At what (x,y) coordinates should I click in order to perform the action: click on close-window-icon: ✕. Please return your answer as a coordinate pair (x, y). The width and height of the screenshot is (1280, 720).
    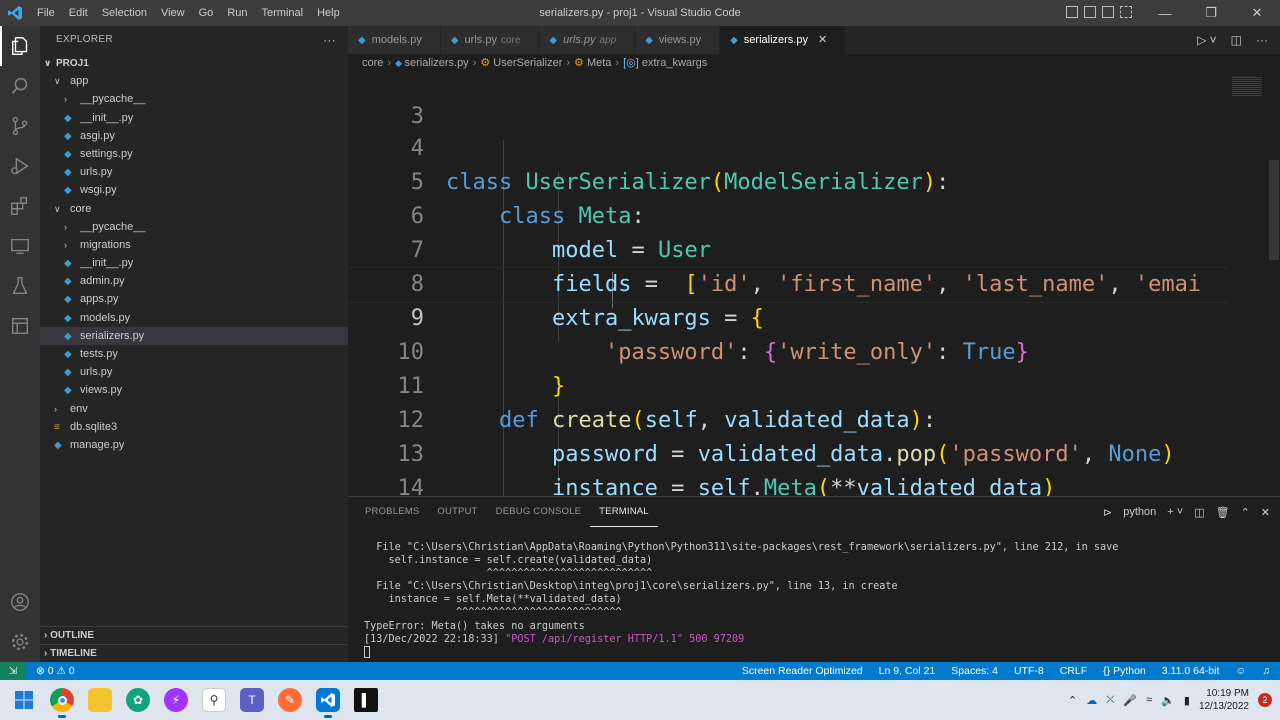
    Looking at the image, I should click on (1257, 13).